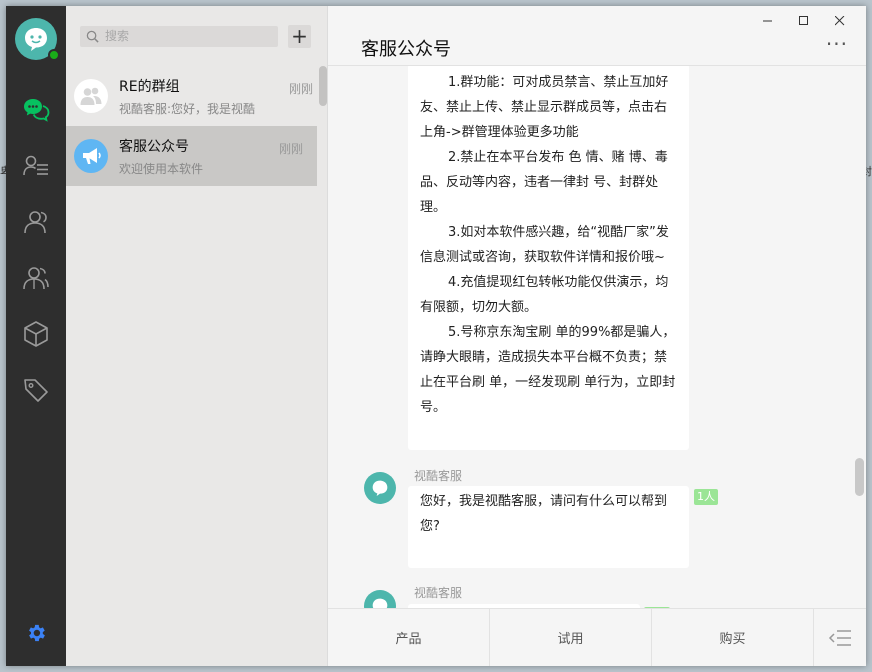  I want to click on add-button: +, so click(299, 36).